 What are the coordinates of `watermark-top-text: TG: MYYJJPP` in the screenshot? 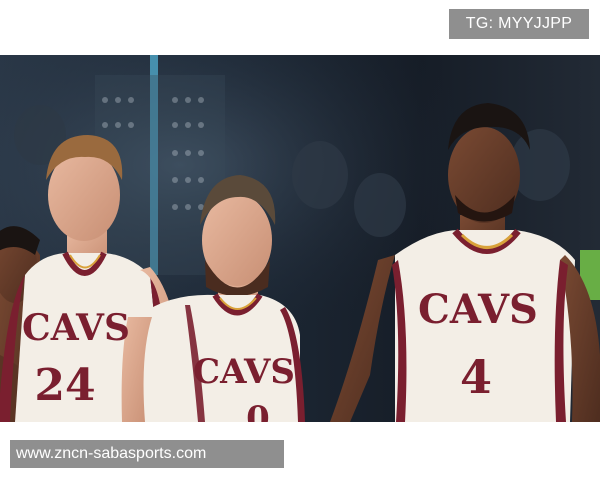 It's located at (519, 23).